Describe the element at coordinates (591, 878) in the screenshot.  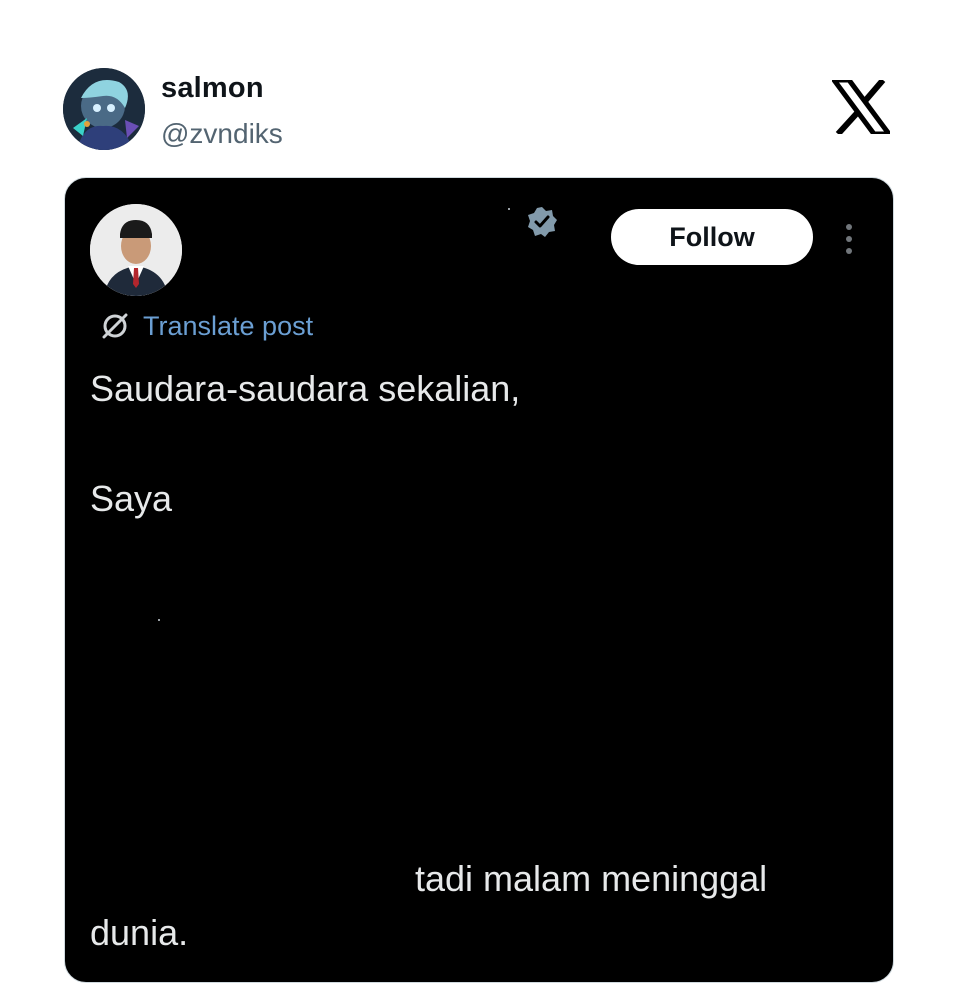
I see `post-text-line: tadi malam meninggal` at that location.